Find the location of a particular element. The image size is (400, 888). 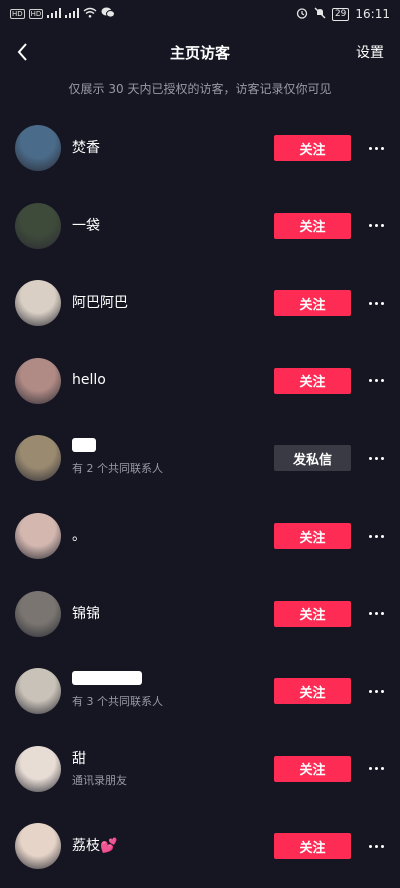

visitor-name: 荔枝💕 is located at coordinates (94, 845).